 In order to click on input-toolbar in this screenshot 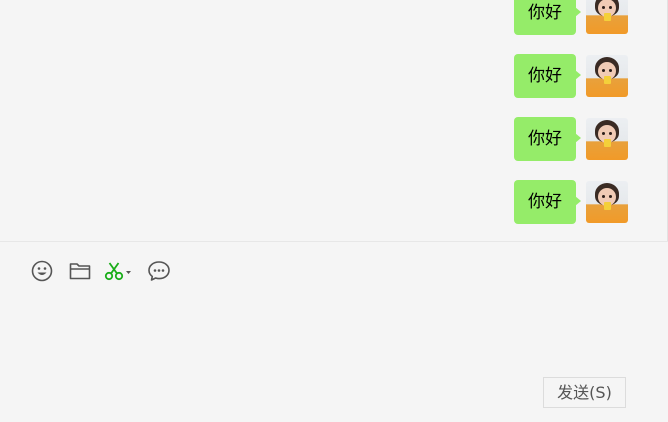, I will do `click(100, 271)`.